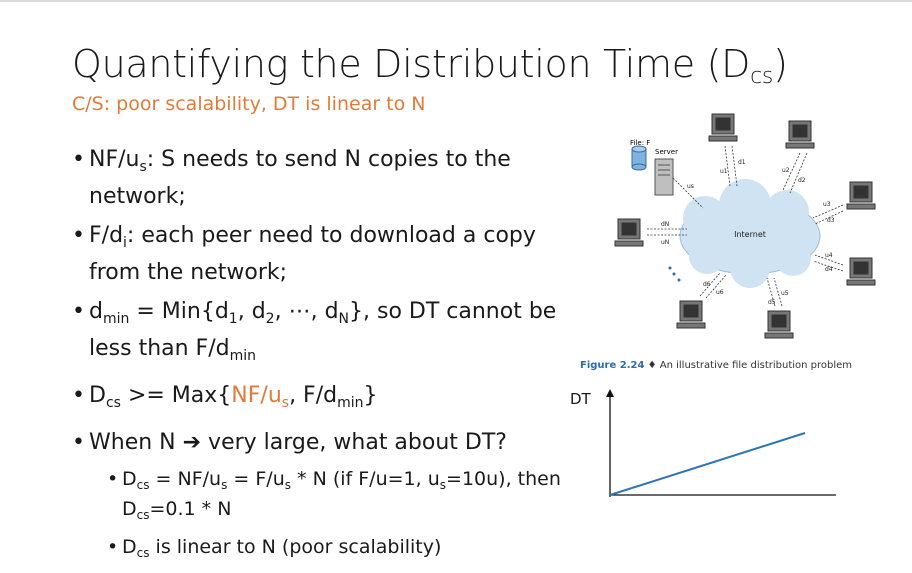  What do you see at coordinates (861, 271) in the screenshot?
I see `peer-4-computer` at bounding box center [861, 271].